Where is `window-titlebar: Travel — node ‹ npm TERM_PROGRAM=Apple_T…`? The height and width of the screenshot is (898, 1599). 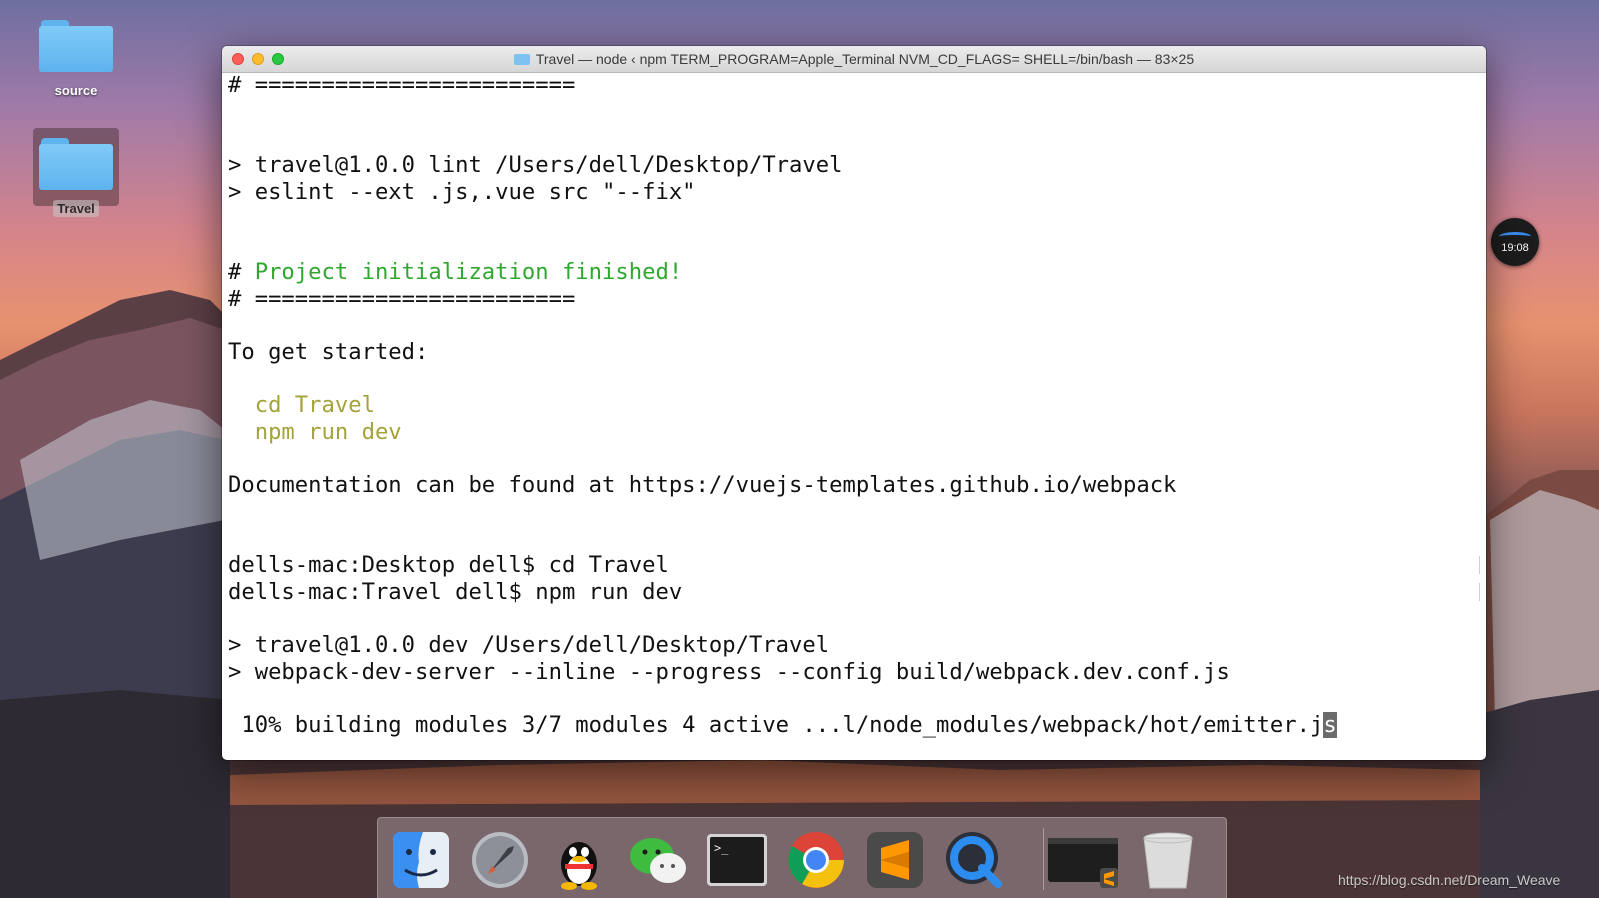
window-titlebar: Travel — node ‹ npm TERM_PROGRAM=Apple_T… is located at coordinates (854, 59).